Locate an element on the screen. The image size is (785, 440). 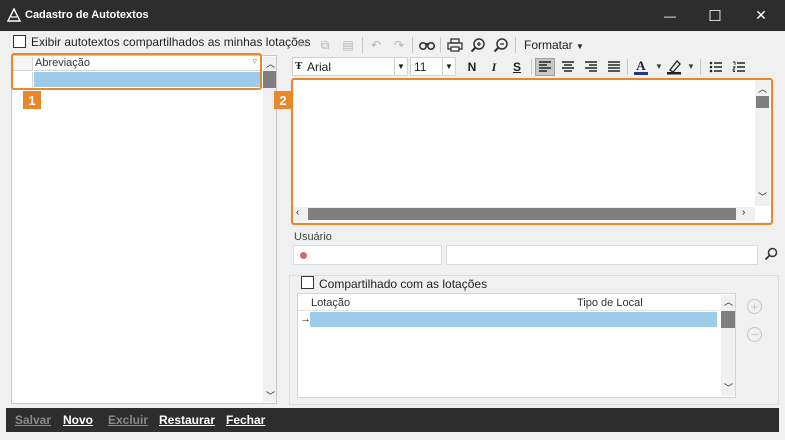
paste-icon: ▤ is located at coordinates (348, 45).